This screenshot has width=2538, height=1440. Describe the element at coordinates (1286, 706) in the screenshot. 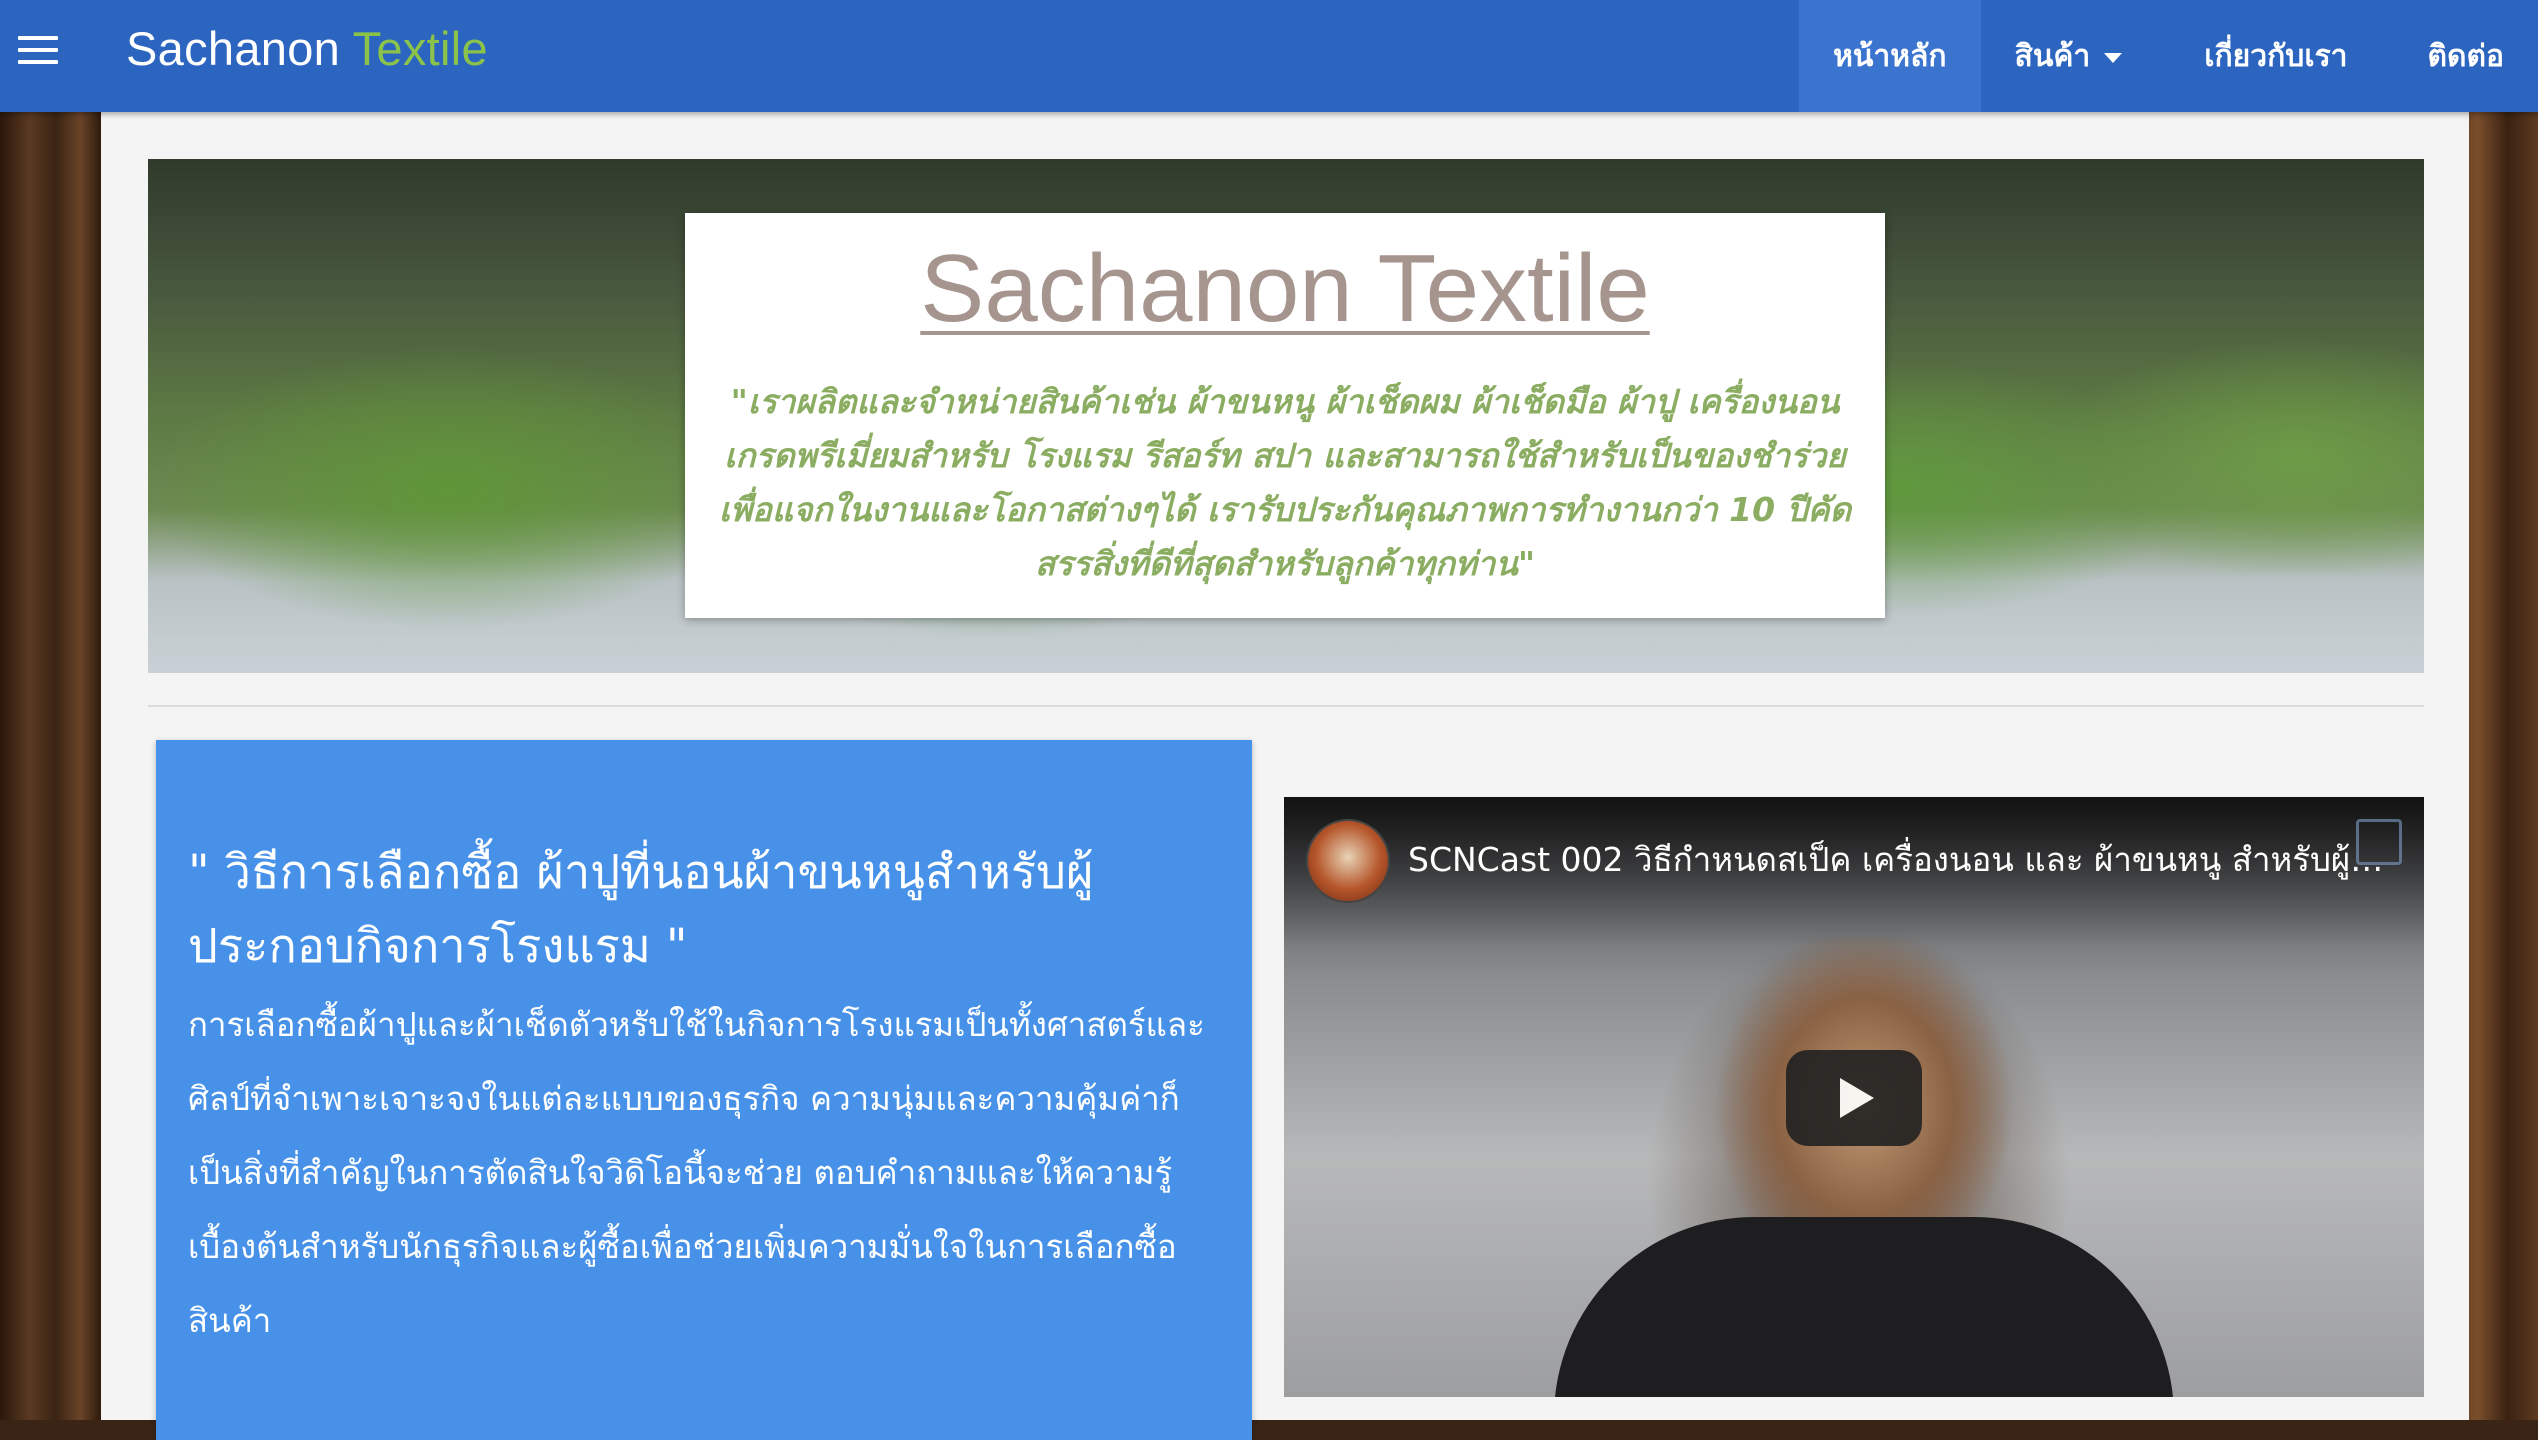

I see `section-divider` at that location.